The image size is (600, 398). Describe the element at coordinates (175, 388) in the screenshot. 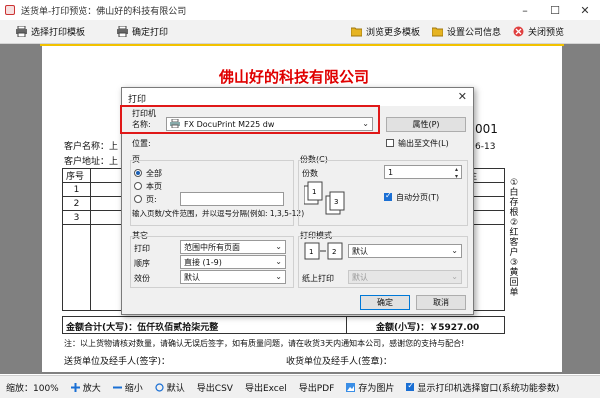

I see `default-zoom-label: 默认` at that location.